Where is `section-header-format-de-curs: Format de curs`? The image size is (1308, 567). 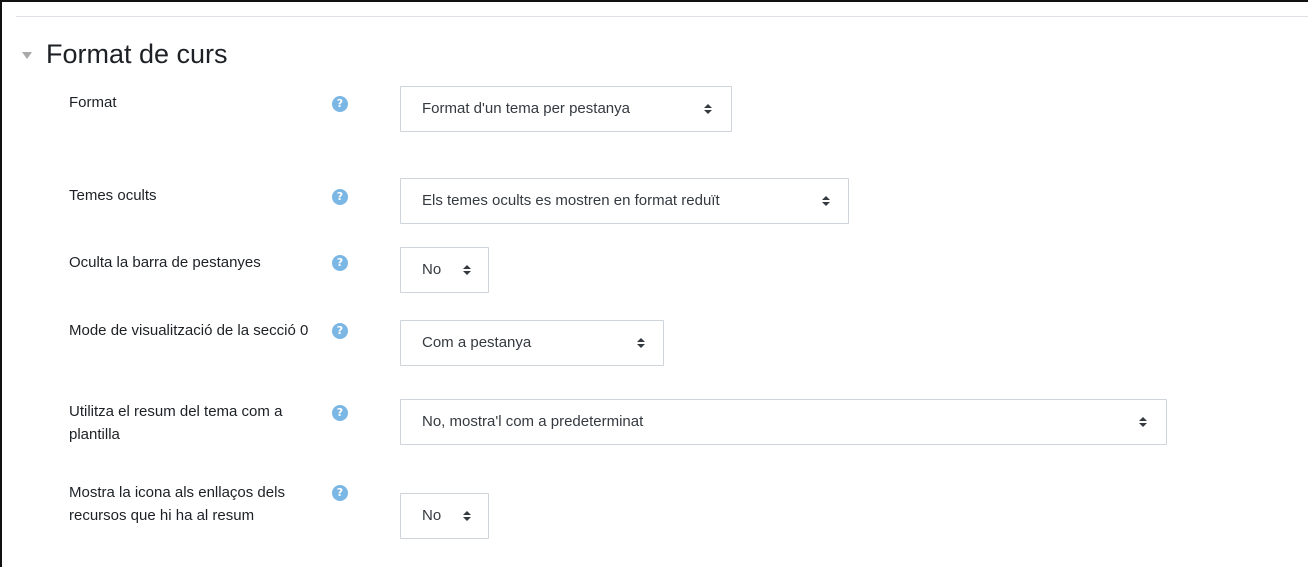 section-header-format-de-curs: Format de curs is located at coordinates (125, 54).